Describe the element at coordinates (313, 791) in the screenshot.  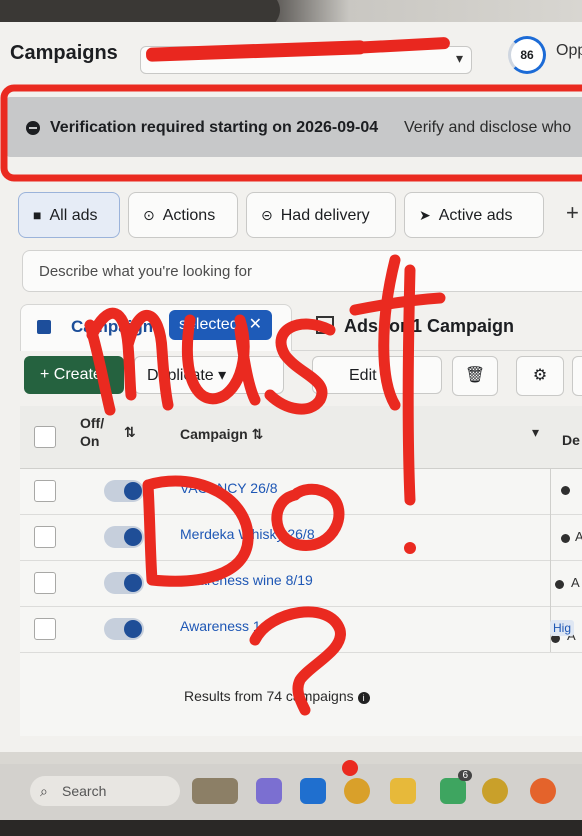
I see `edge-icon` at that location.